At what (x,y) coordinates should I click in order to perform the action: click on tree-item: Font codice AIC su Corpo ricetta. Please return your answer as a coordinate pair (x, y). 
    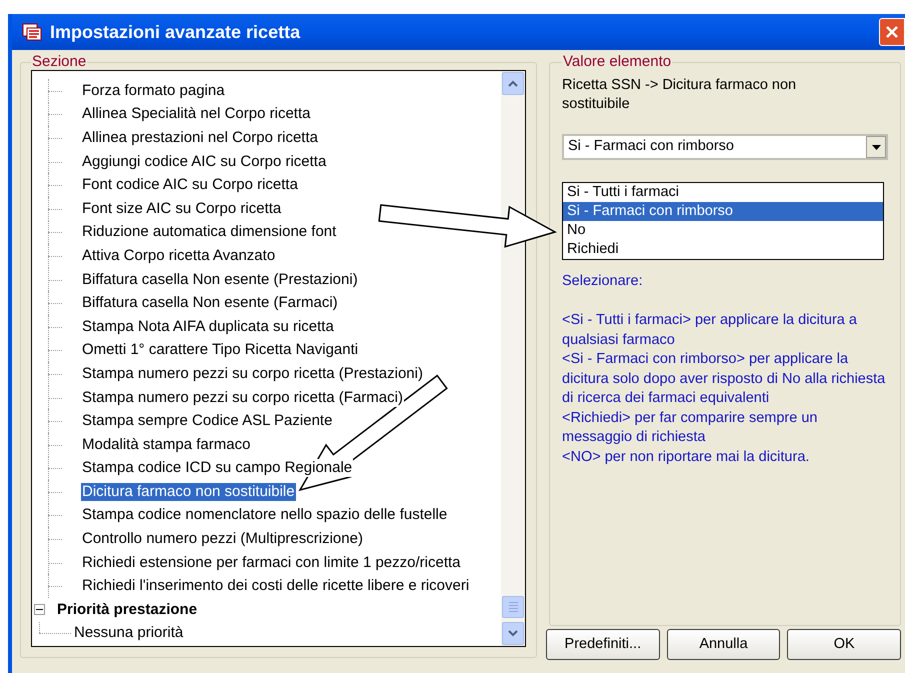
    Looking at the image, I should click on (190, 185).